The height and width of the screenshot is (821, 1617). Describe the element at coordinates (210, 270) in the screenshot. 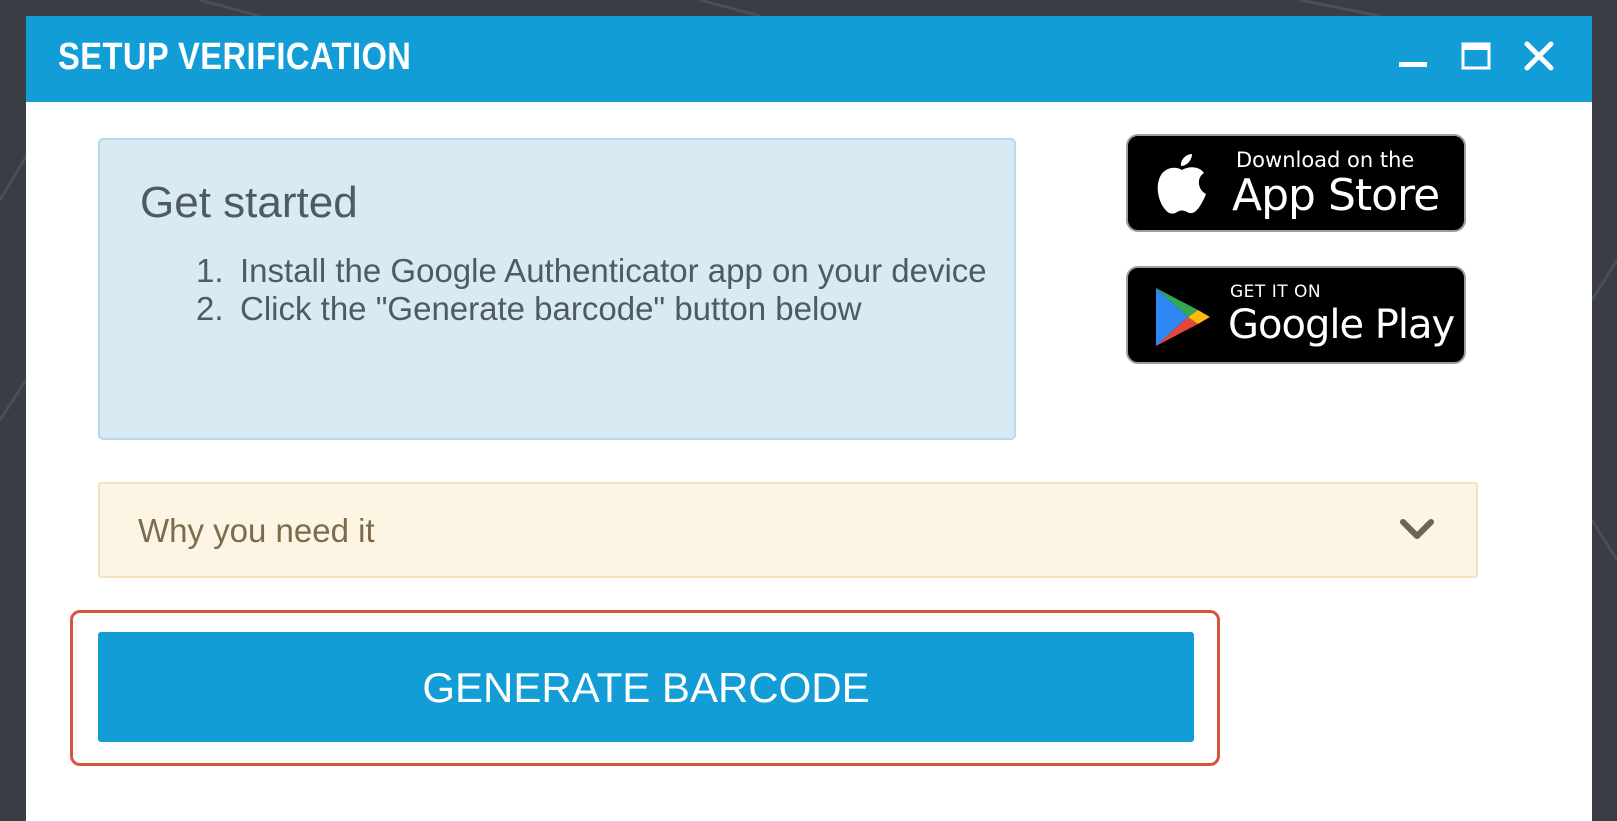

I see `step-number: 1.` at that location.